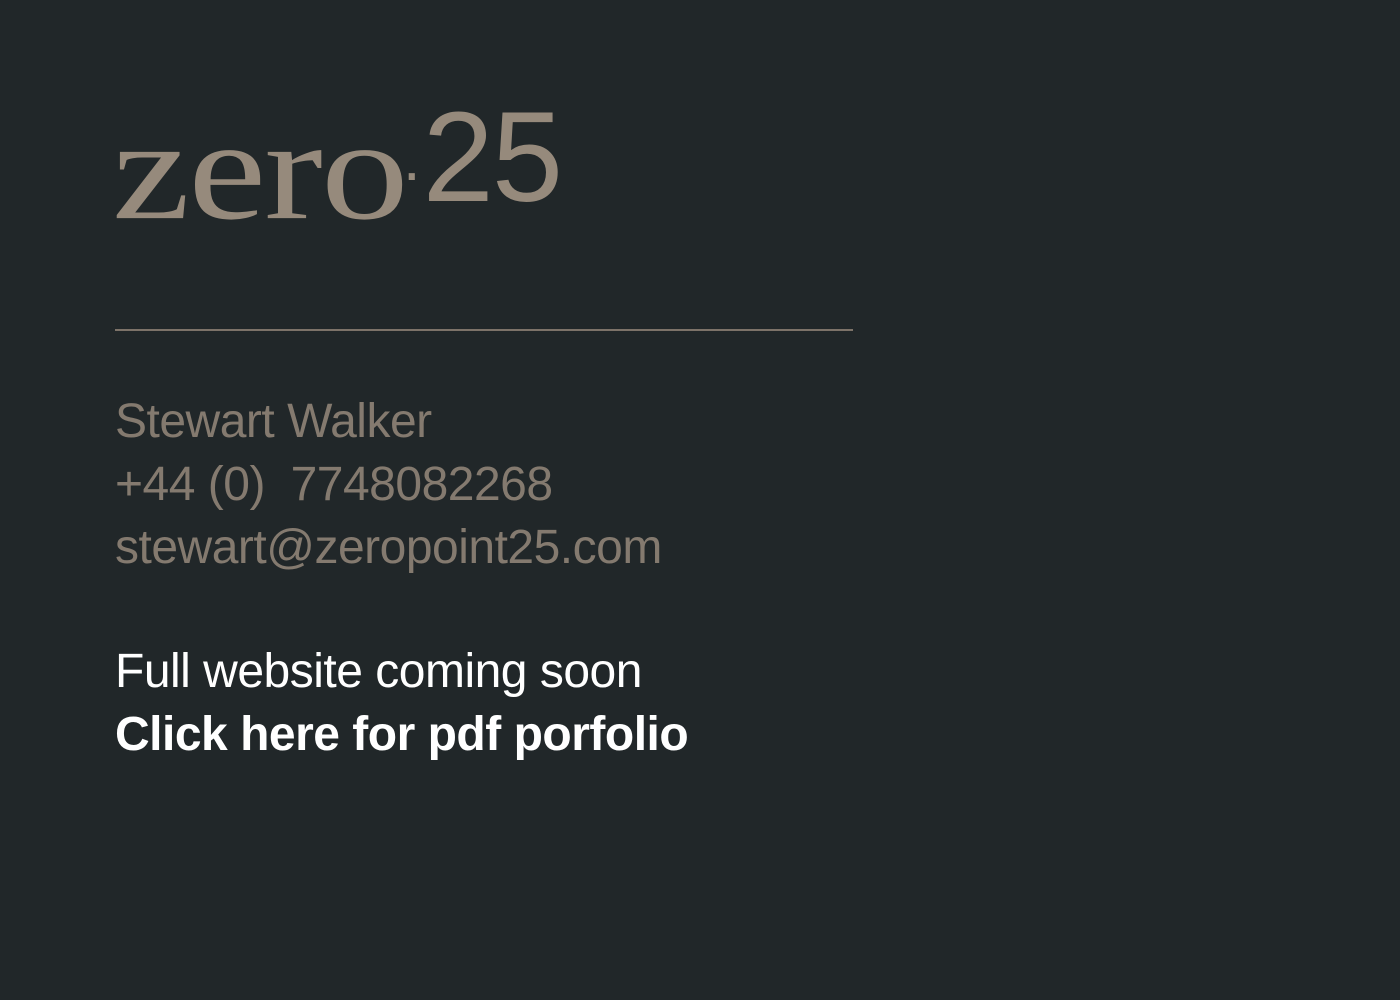  What do you see at coordinates (402, 734) in the screenshot?
I see `pdf-portfolio-link: Click here for pdf porfolio` at bounding box center [402, 734].